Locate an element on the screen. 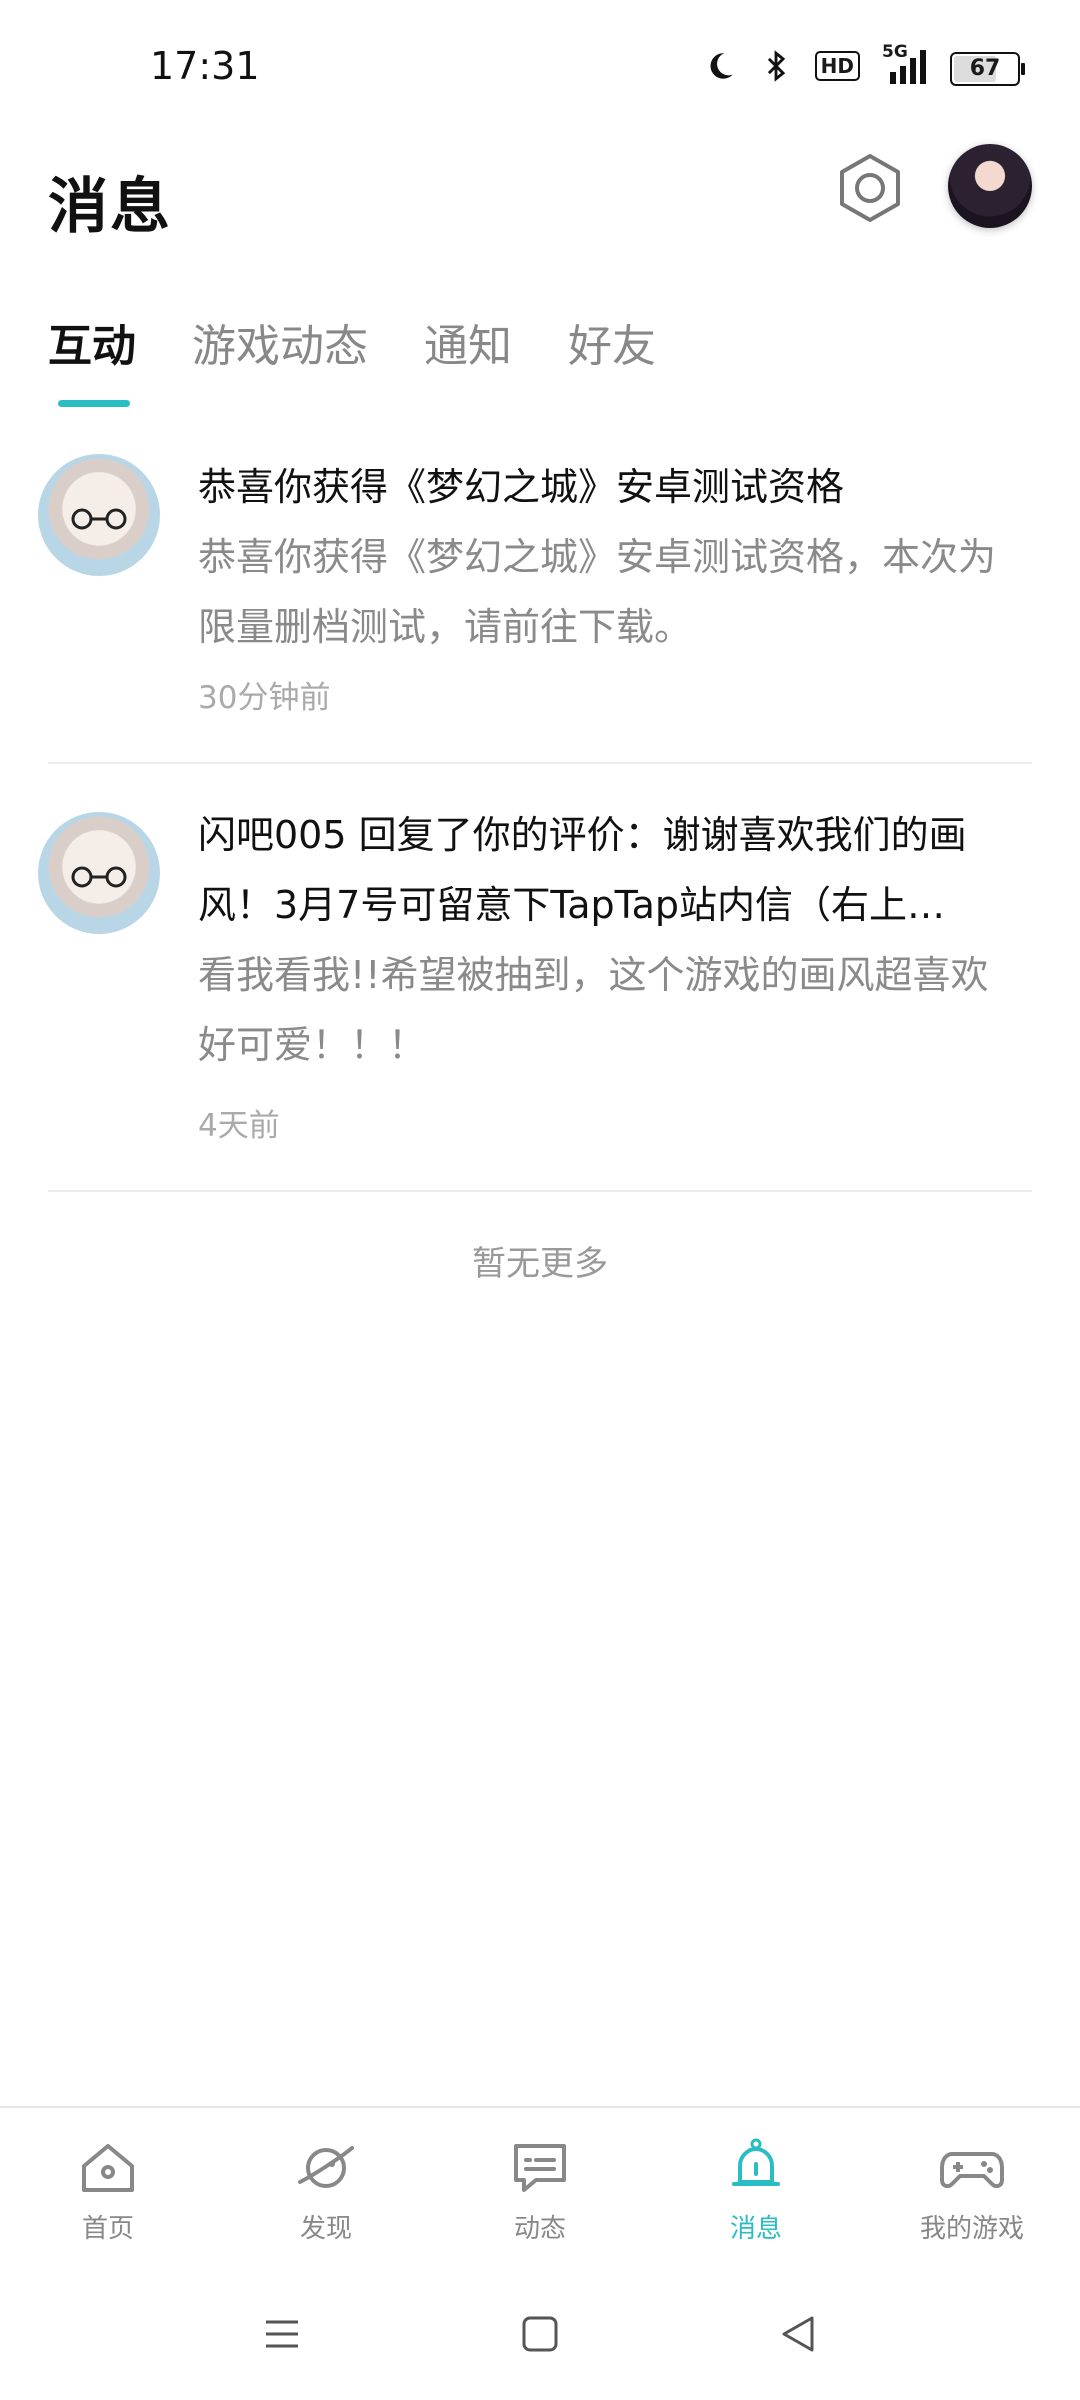  hd-badge: HD is located at coordinates (837, 66).